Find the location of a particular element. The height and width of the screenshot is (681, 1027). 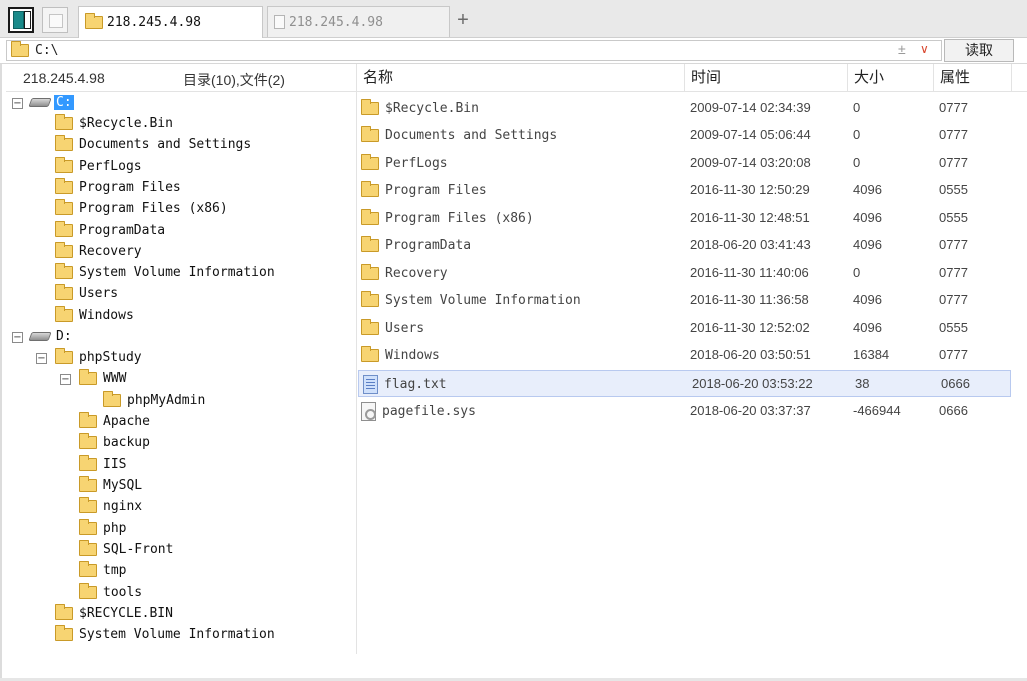

tree-node-label: SQL-Front is located at coordinates (138, 549).